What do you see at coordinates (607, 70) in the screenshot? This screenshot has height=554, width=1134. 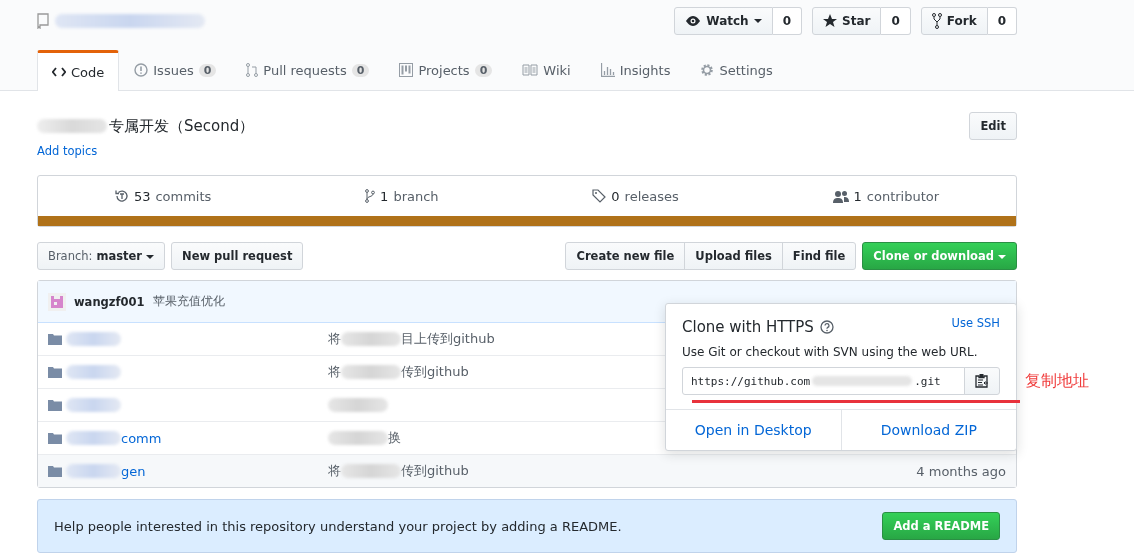 I see `bar-graph-icon` at bounding box center [607, 70].